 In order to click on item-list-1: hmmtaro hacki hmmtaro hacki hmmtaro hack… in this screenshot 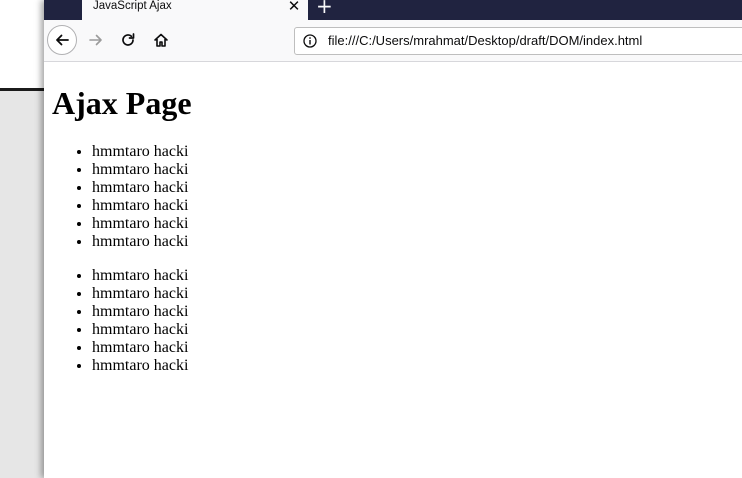, I will do `click(120, 197)`.